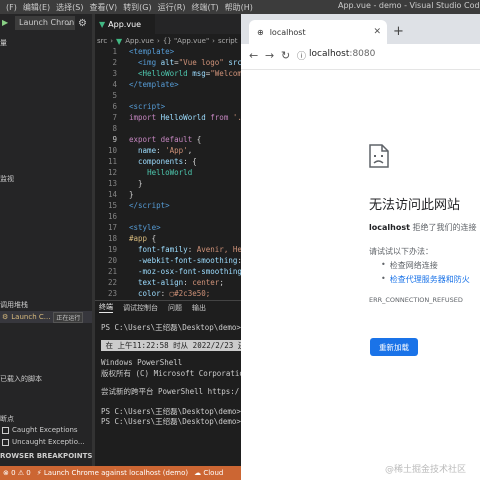 The width and height of the screenshot is (480, 480). I want to click on line-number: 3, so click(114, 73).